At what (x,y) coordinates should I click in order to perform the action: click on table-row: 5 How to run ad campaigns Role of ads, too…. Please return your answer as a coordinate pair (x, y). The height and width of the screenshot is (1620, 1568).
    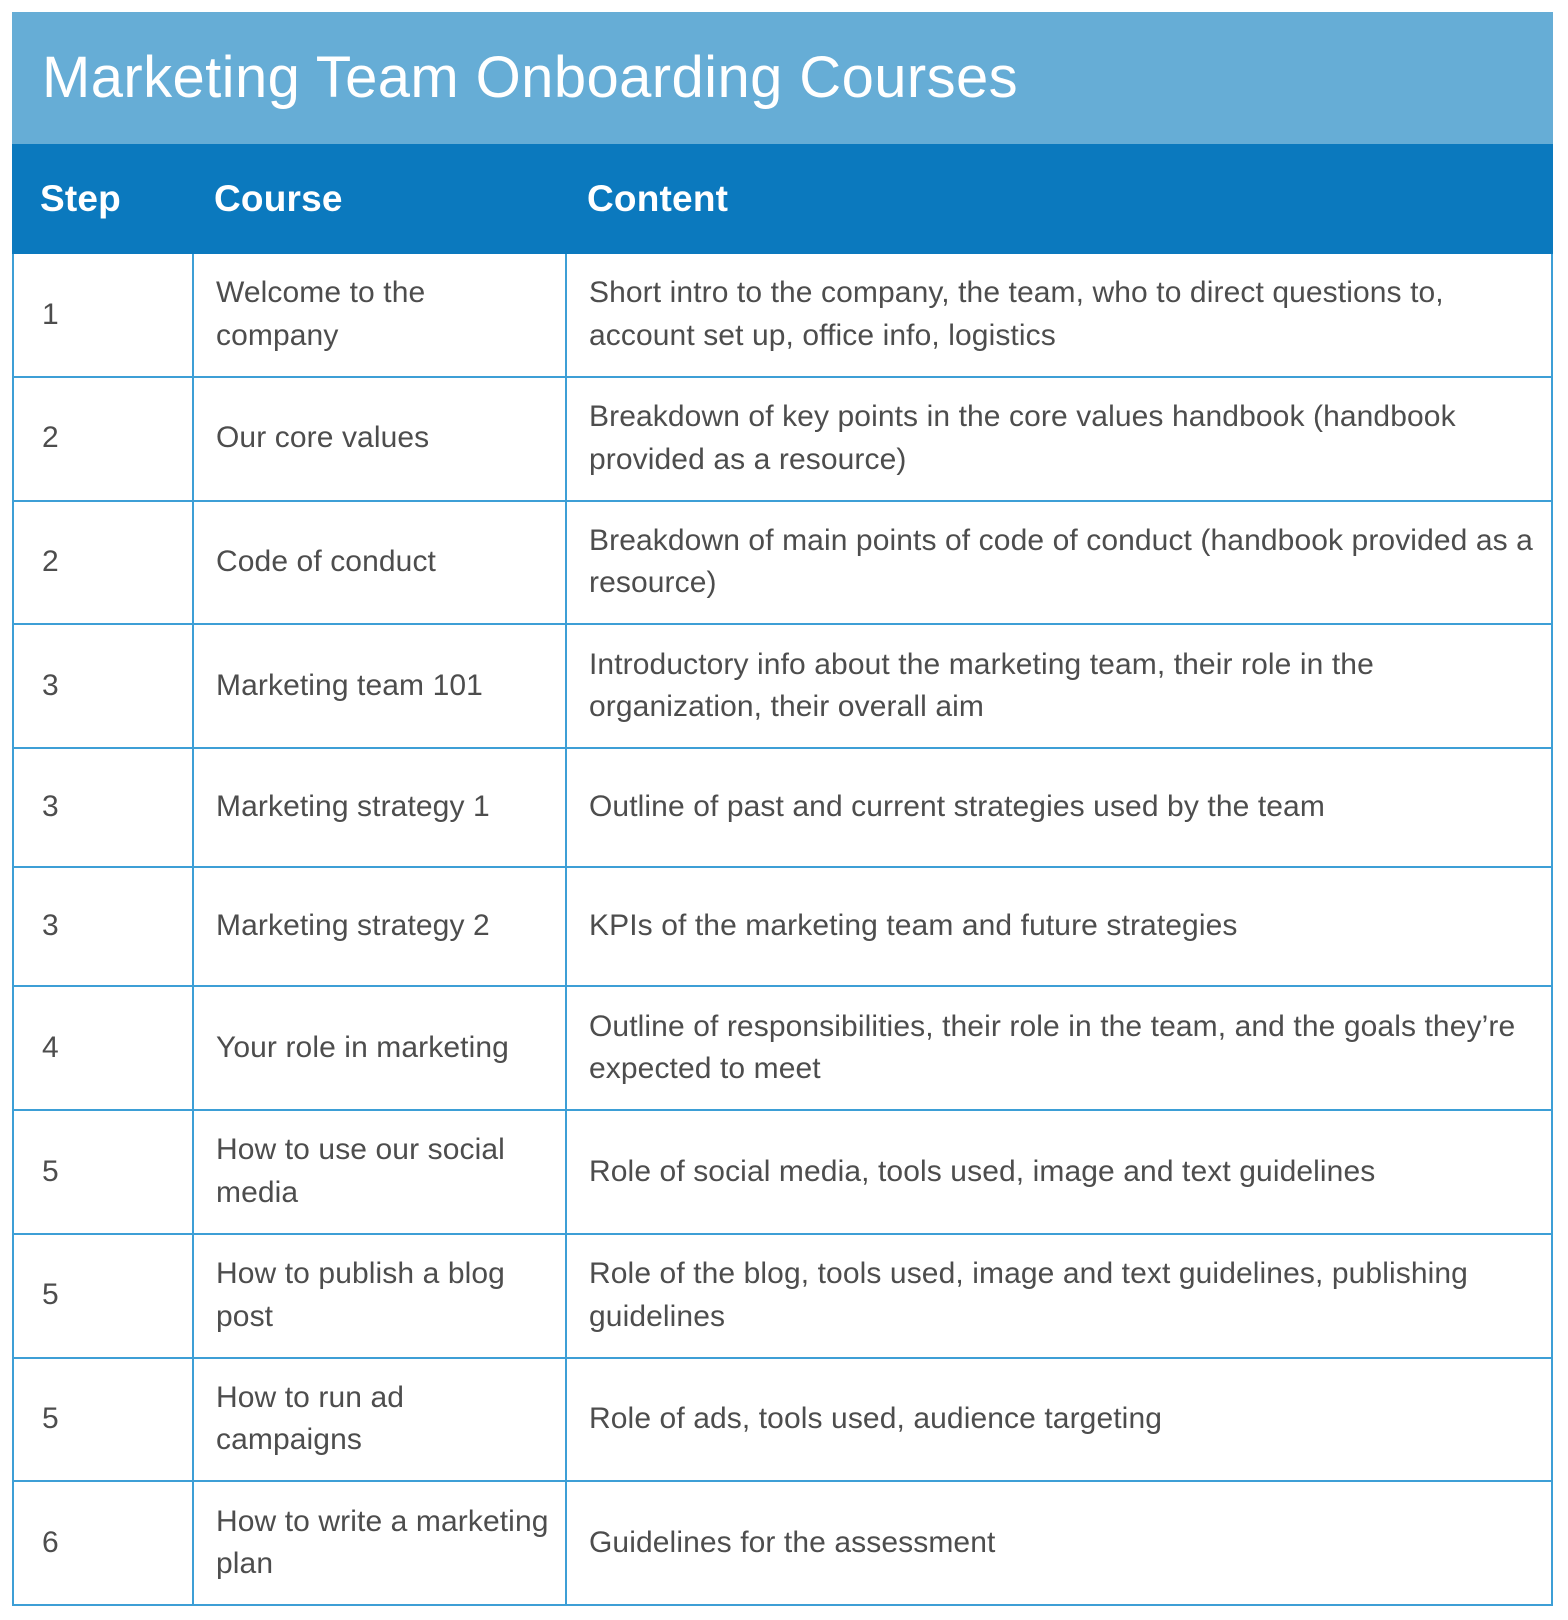
    Looking at the image, I should click on (782, 1420).